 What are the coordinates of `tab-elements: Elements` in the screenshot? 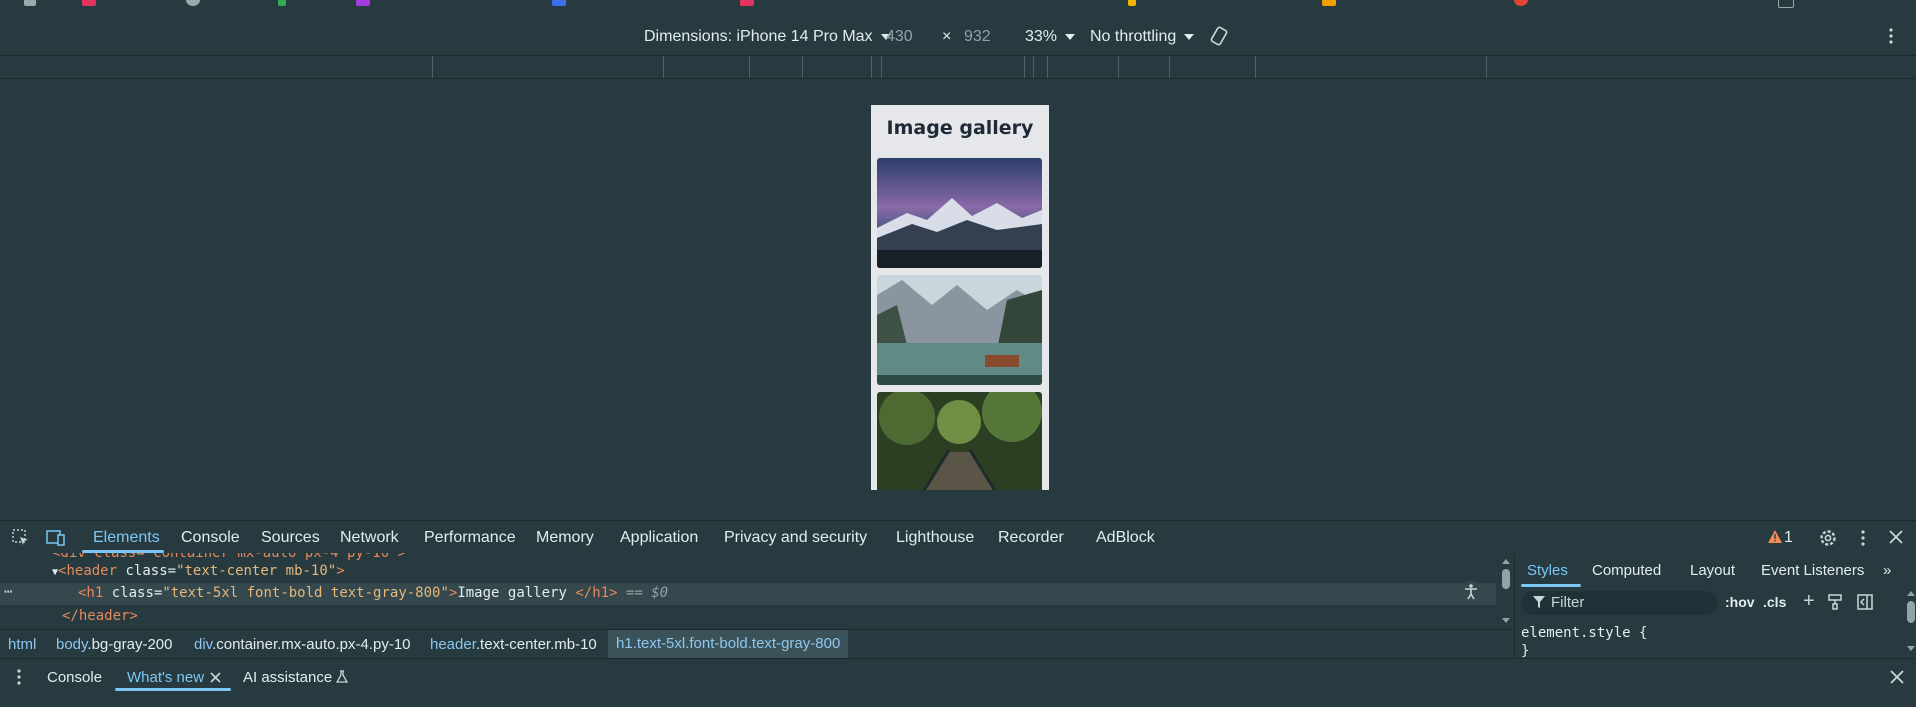 It's located at (126, 538).